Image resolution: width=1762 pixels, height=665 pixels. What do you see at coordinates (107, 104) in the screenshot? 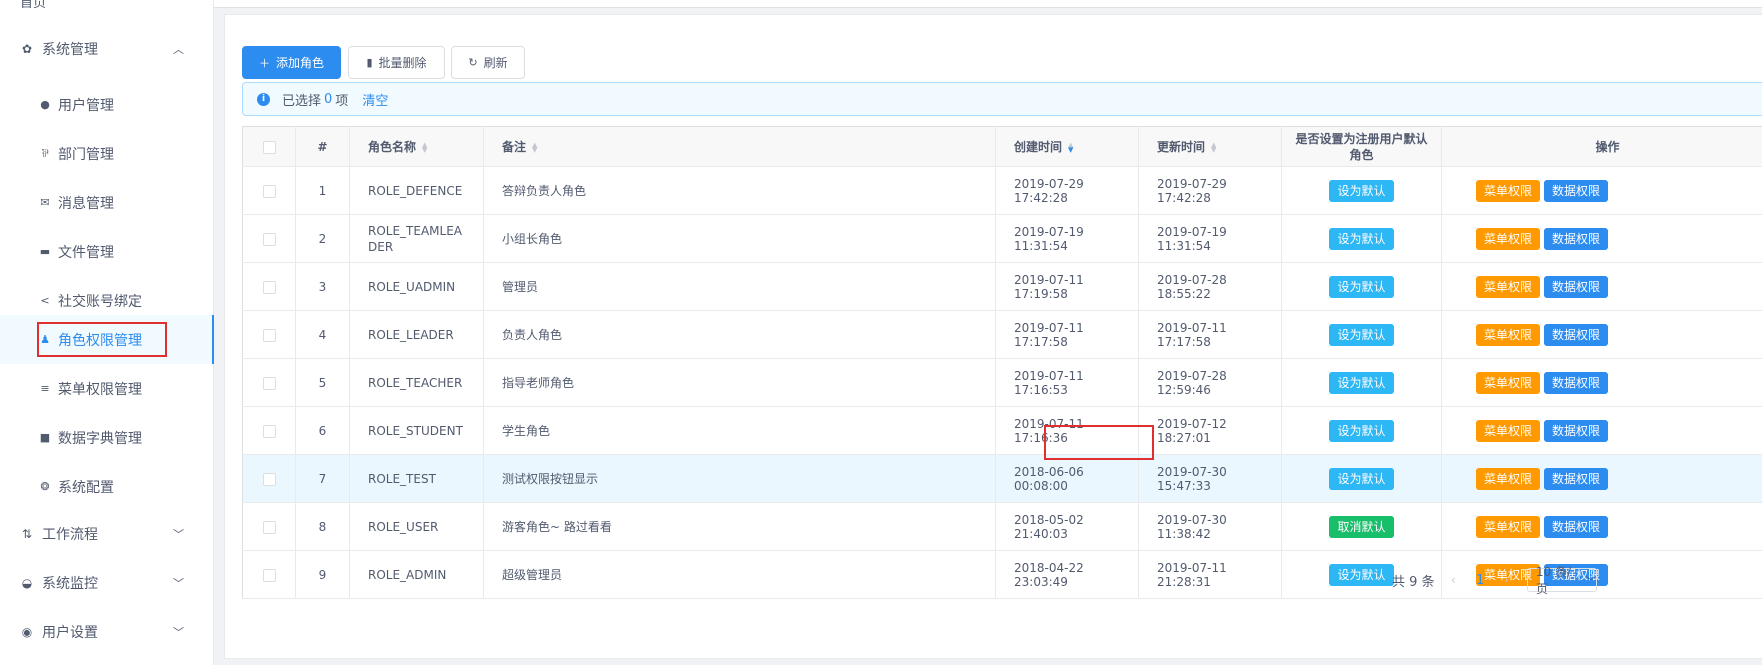
I see `sidebar-item-users: ● 用户管理` at bounding box center [107, 104].